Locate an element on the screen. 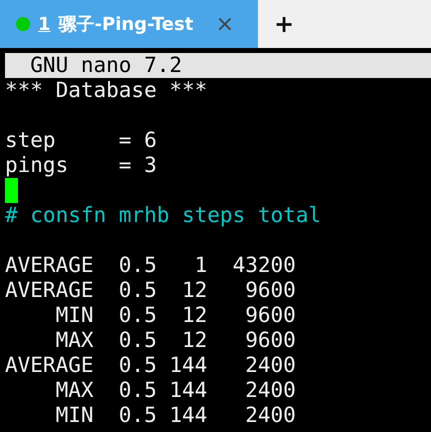 This screenshot has width=431, height=432. close-button: × is located at coordinates (225, 24).